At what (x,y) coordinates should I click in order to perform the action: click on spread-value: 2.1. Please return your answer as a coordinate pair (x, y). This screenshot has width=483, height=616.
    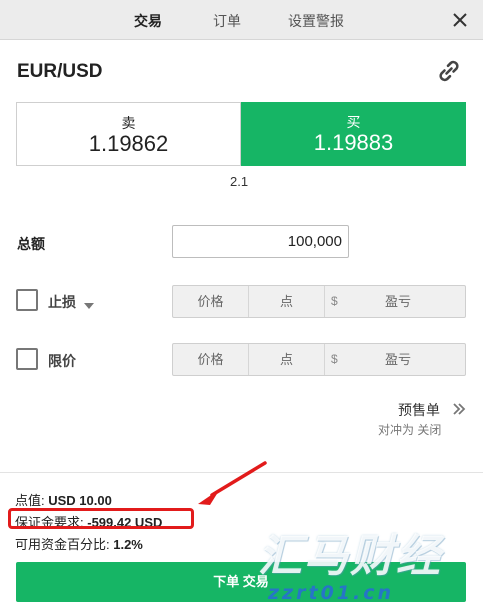
    Looking at the image, I should click on (239, 181).